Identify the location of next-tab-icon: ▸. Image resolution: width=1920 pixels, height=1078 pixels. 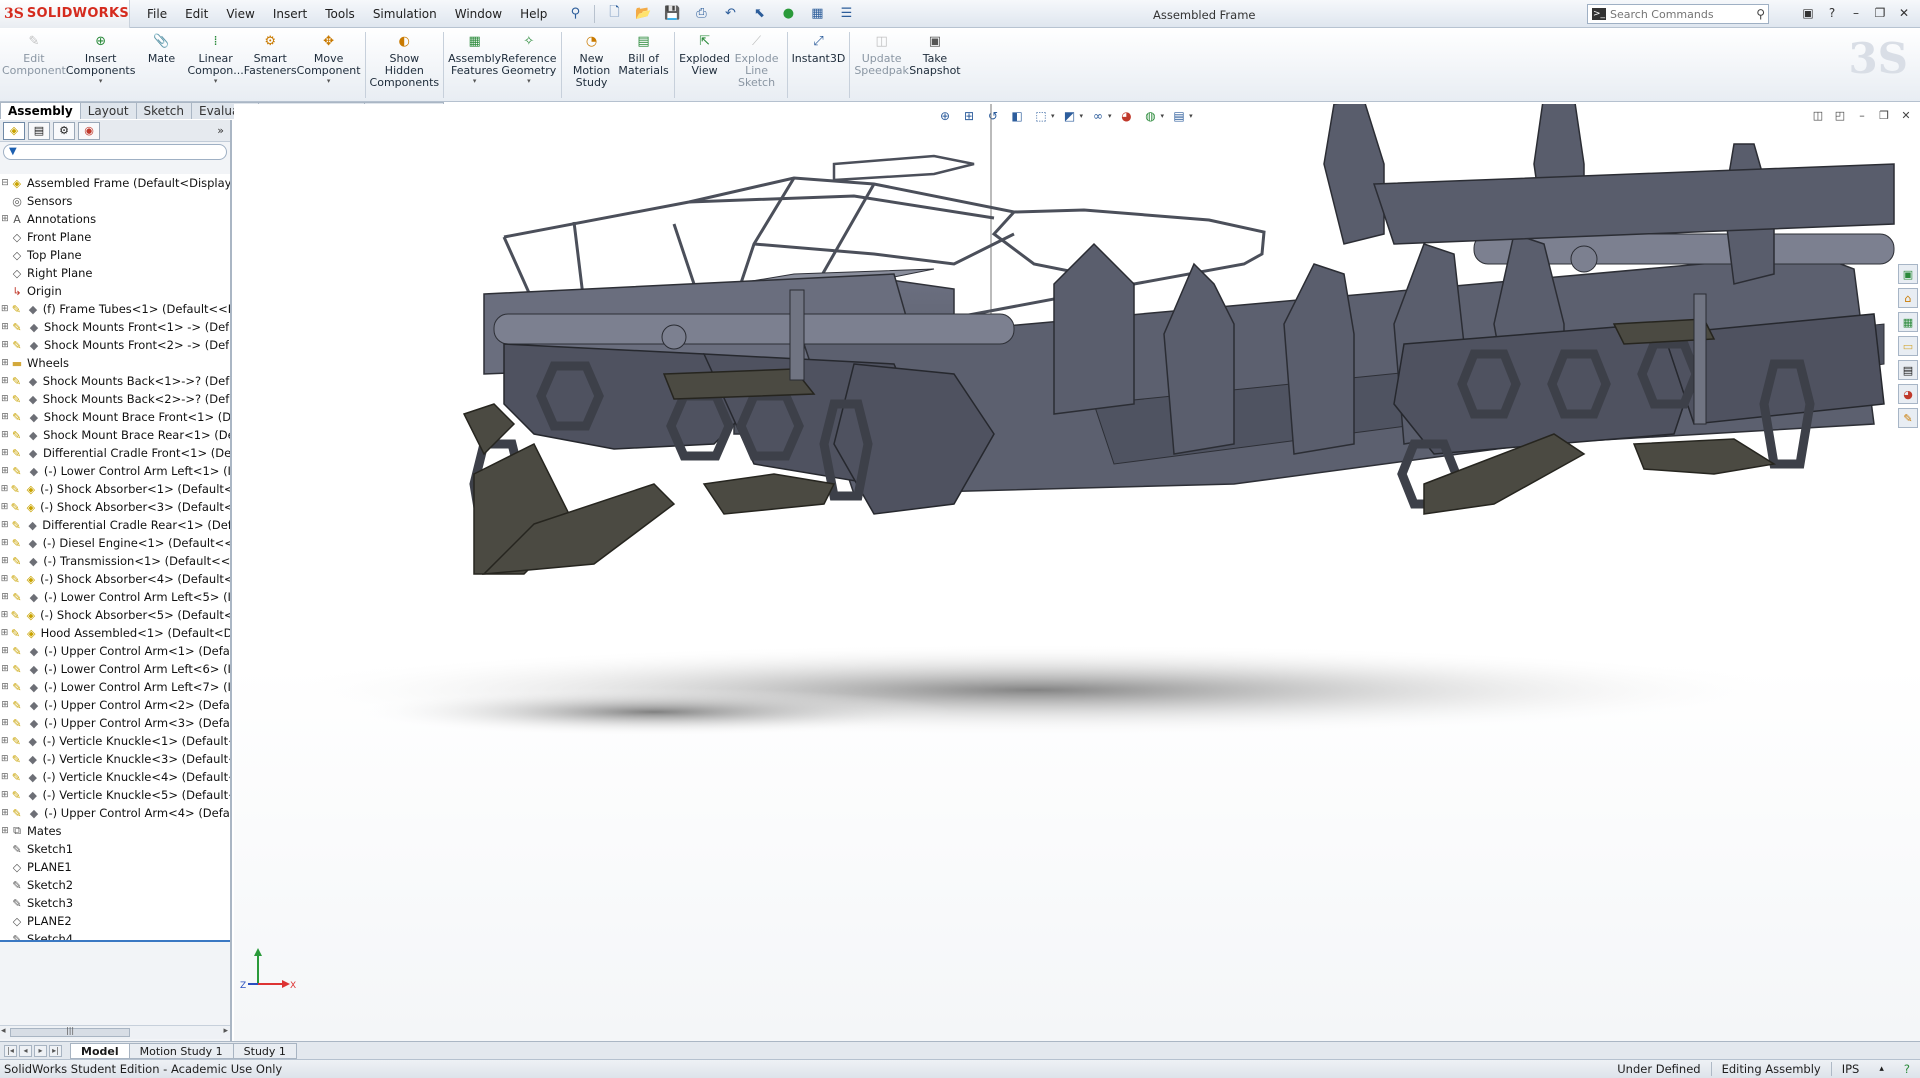
(40, 1050).